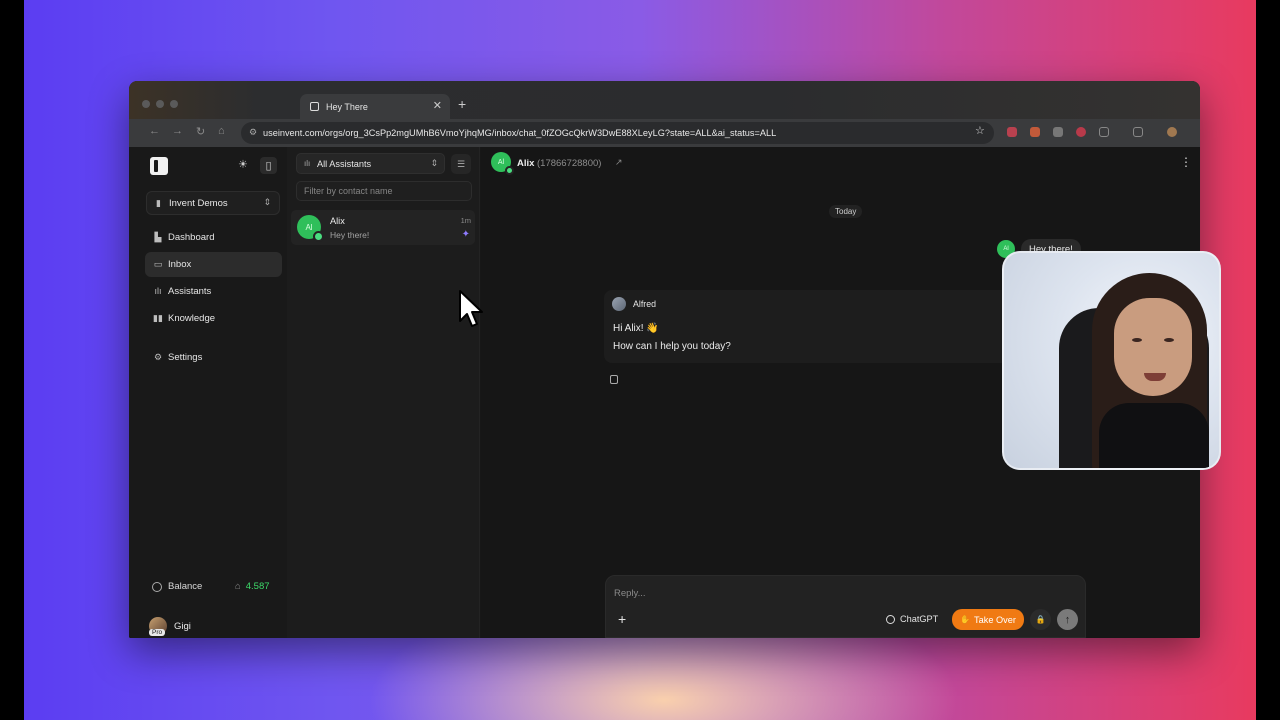 The image size is (1280, 720). I want to click on new-tab-icon: +, so click(462, 104).